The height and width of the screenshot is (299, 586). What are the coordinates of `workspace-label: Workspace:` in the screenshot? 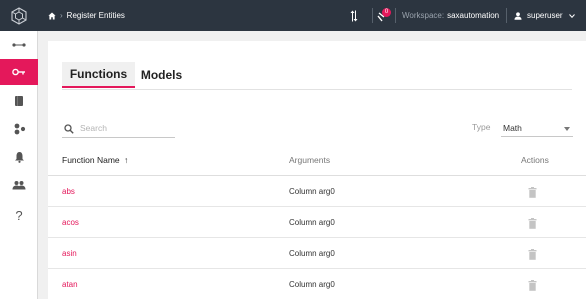 It's located at (423, 15).